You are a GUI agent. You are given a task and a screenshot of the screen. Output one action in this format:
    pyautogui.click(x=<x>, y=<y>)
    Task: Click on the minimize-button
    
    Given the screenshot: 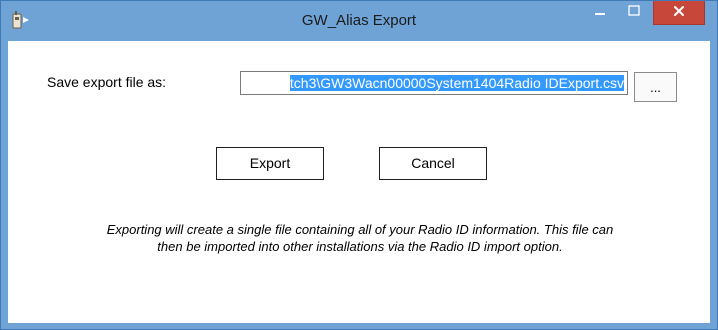 What is the action you would take?
    pyautogui.click(x=600, y=13)
    